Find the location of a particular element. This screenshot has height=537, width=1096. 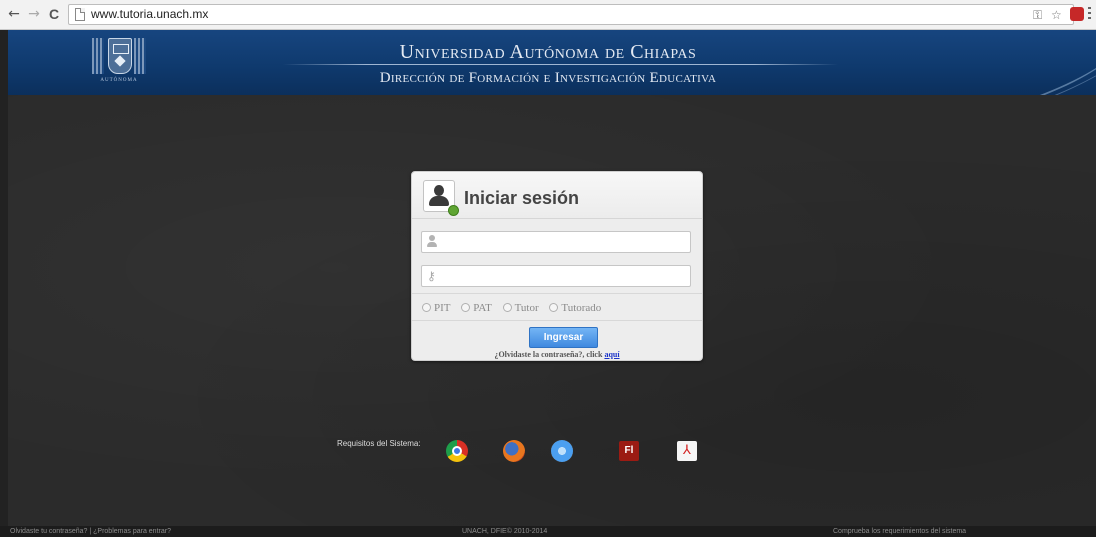

firefox-icon is located at coordinates (514, 451).